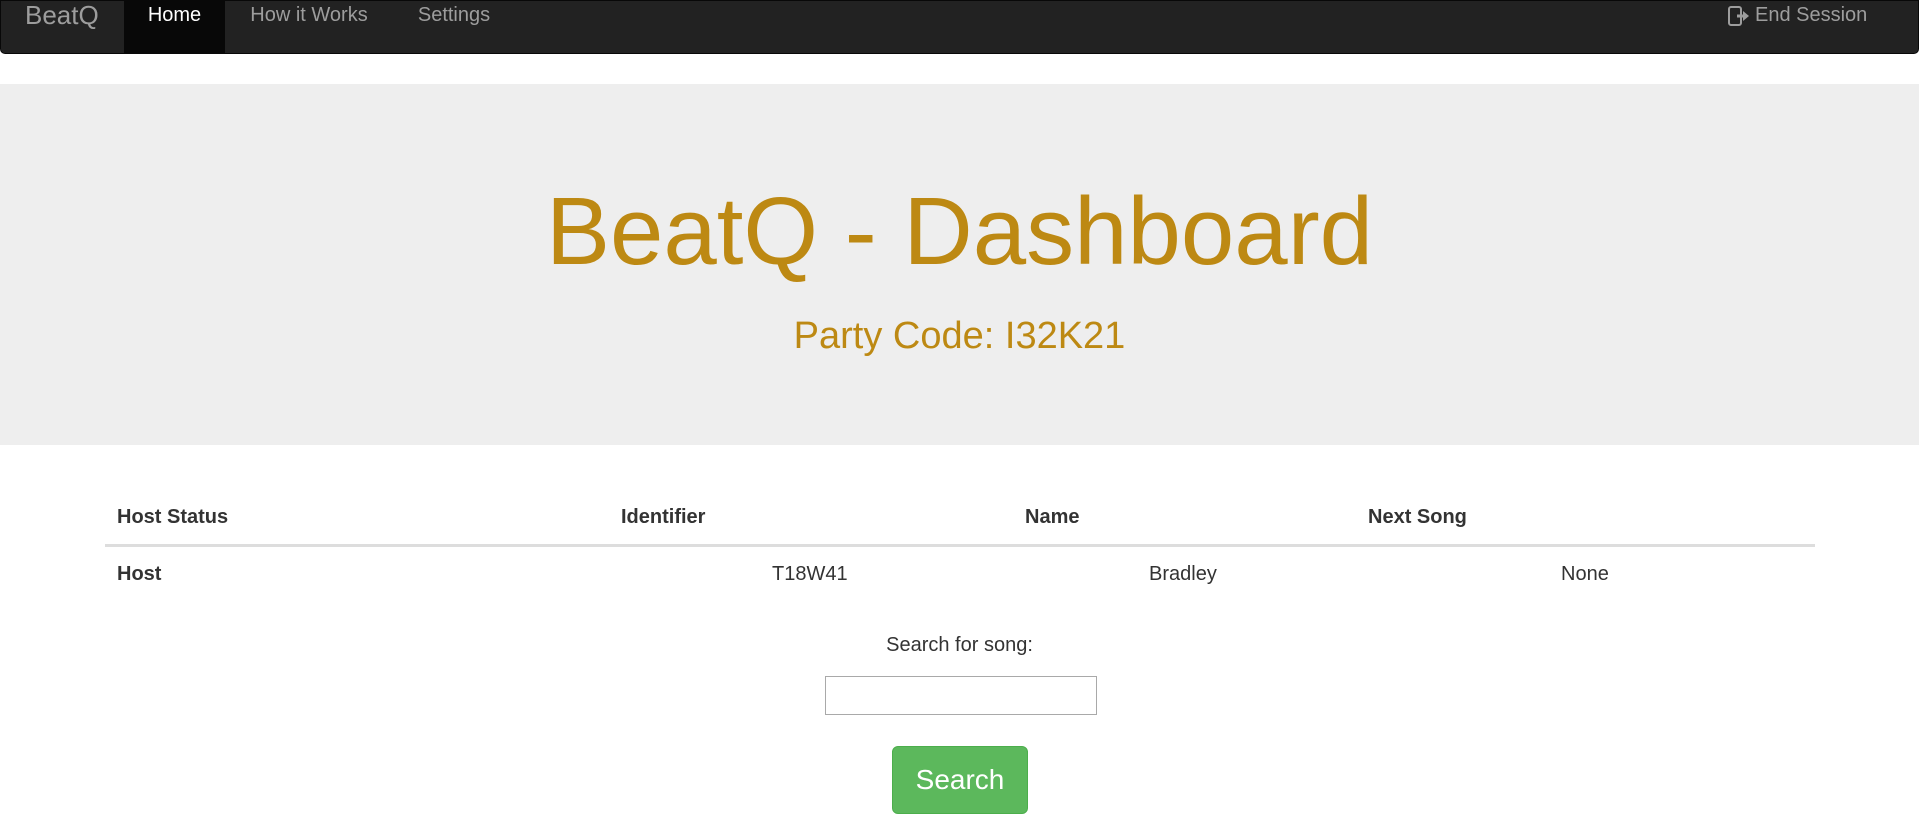  I want to click on cell-name: Bradley, so click(1183, 574).